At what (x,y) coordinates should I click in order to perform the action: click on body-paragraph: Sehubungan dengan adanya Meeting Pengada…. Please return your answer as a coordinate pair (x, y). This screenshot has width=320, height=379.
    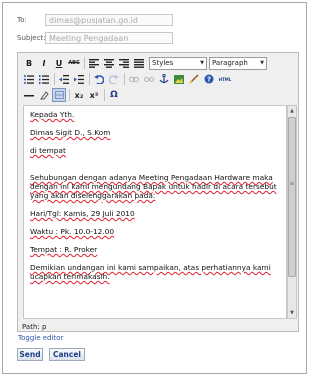
    Looking at the image, I should click on (155, 186).